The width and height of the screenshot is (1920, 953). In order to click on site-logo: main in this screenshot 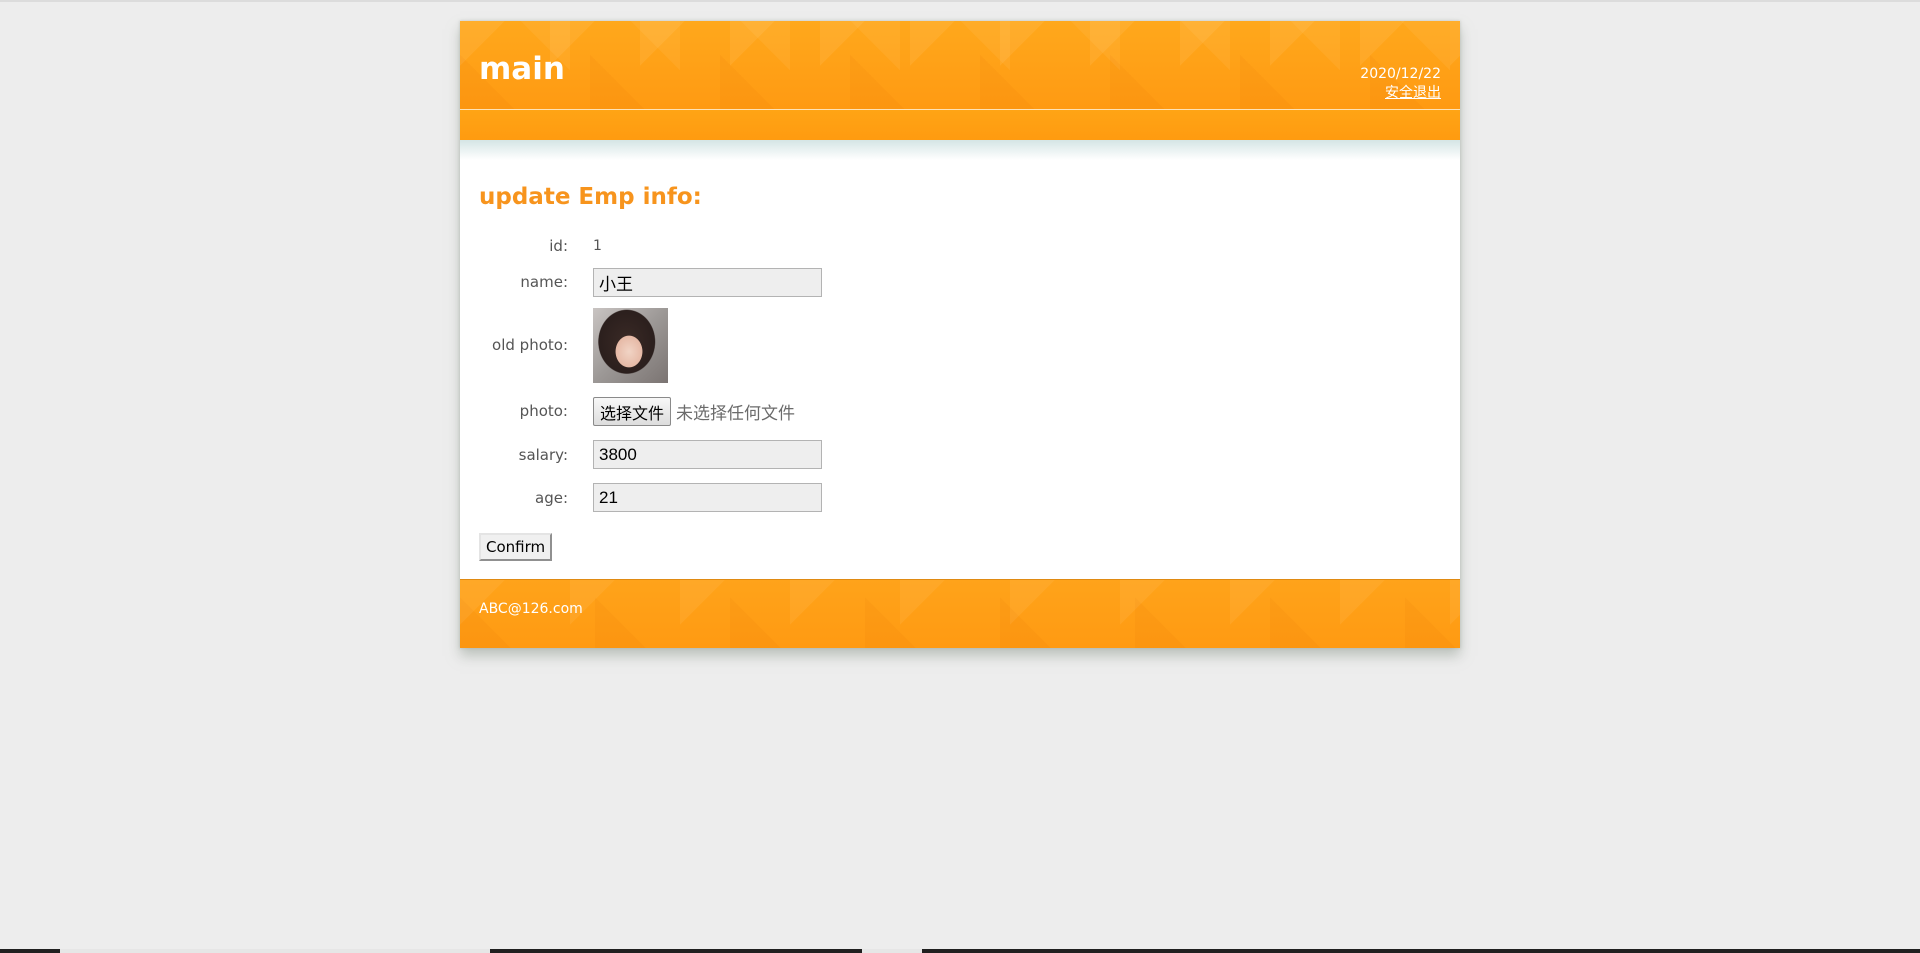, I will do `click(522, 69)`.